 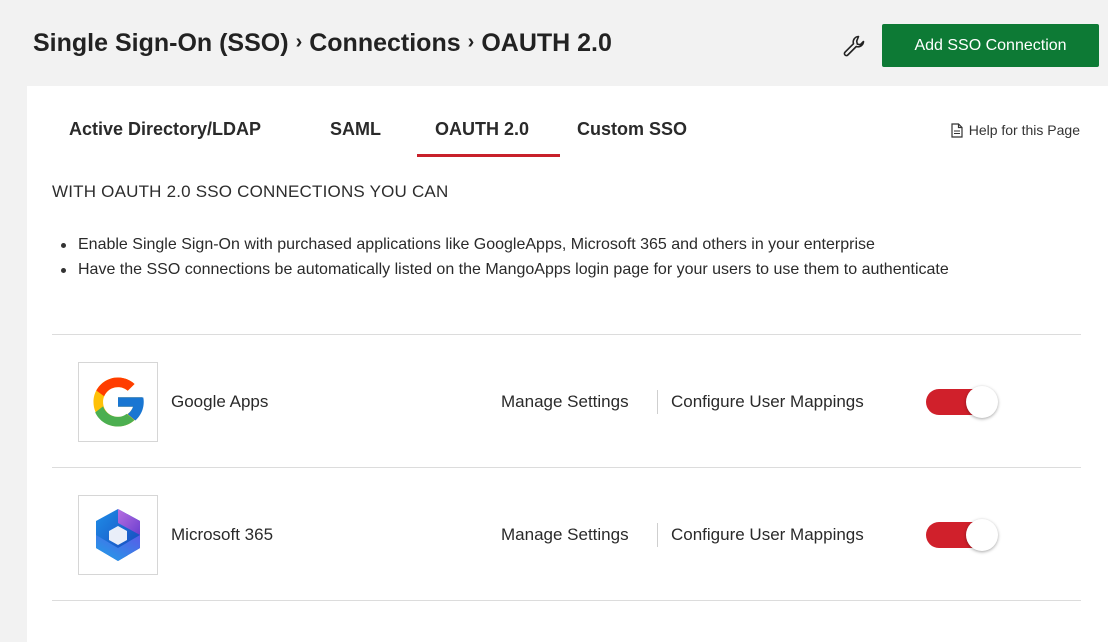 I want to click on document-icon, so click(x=957, y=130).